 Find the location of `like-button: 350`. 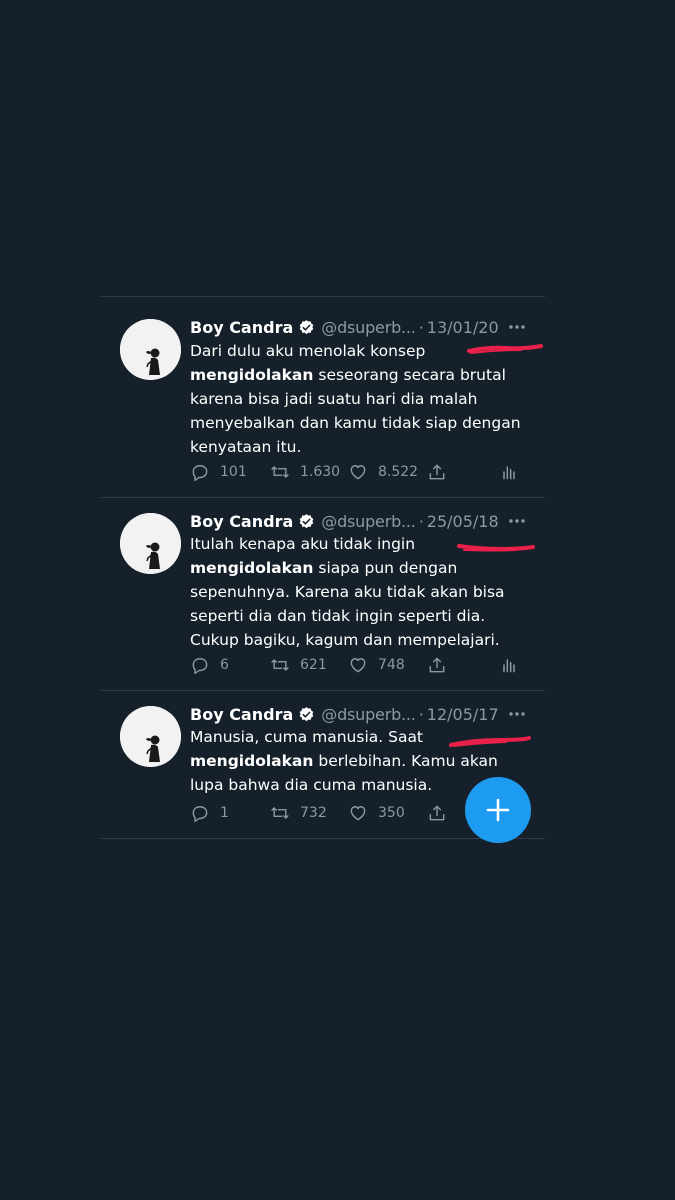

like-button: 350 is located at coordinates (376, 813).